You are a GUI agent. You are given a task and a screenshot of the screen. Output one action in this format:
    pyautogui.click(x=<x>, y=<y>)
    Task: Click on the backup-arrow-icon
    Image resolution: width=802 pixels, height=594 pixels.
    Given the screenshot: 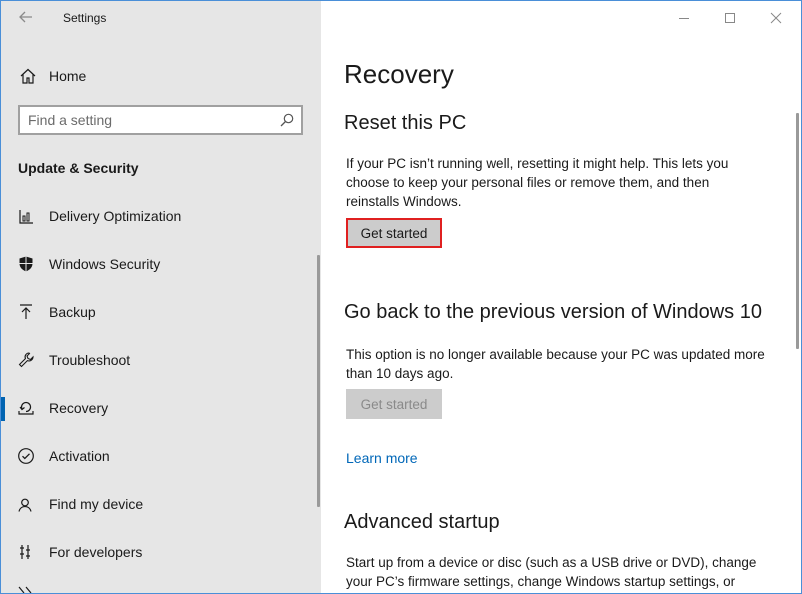 What is the action you would take?
    pyautogui.click(x=26, y=311)
    